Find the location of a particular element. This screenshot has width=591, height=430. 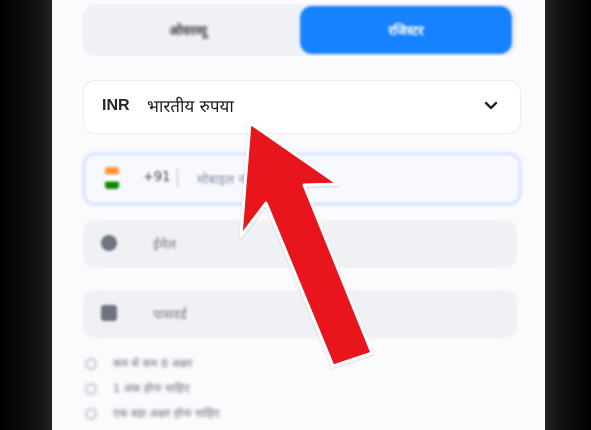

requirement-text: 1 अंक होना चाहिए is located at coordinates (151, 388).